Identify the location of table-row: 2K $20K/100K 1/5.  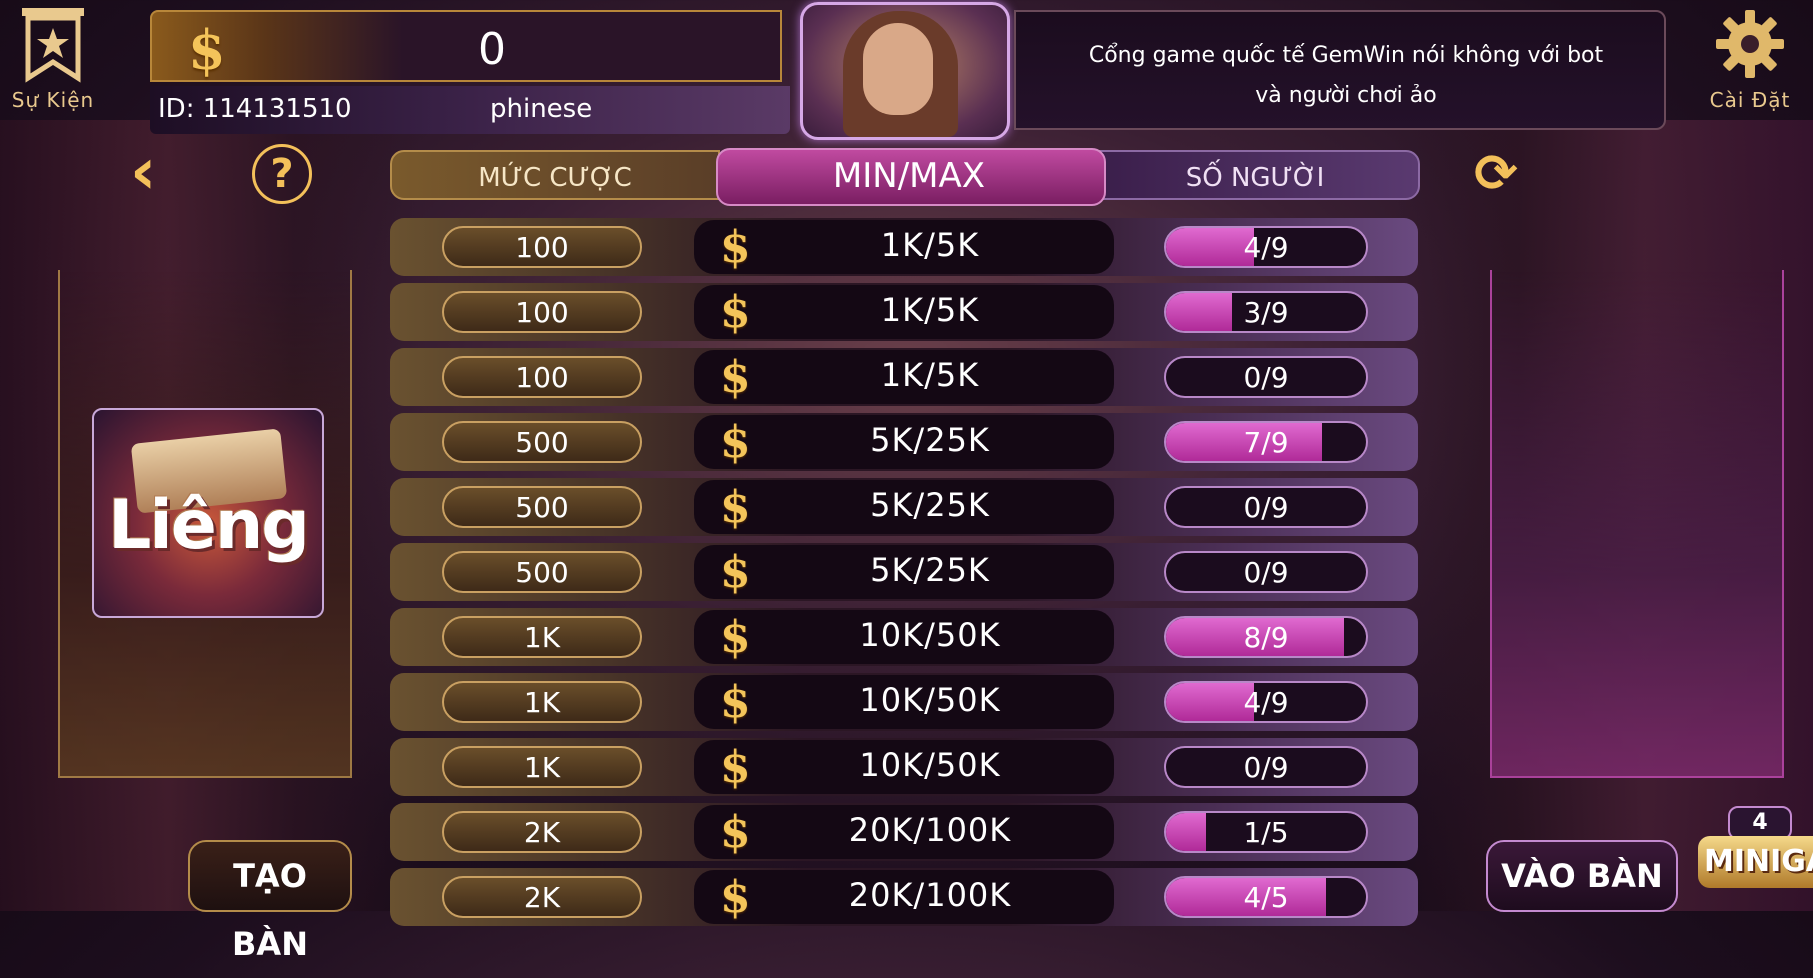
(904, 832).